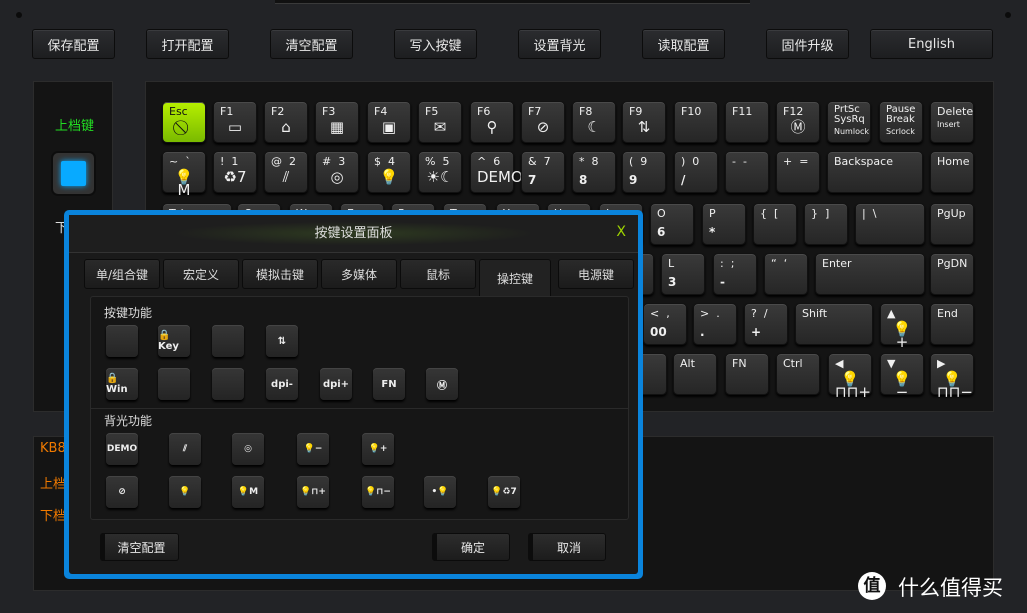 The image size is (1027, 613). Describe the element at coordinates (185, 449) in the screenshot. I see `backlight-button: ⫽` at that location.